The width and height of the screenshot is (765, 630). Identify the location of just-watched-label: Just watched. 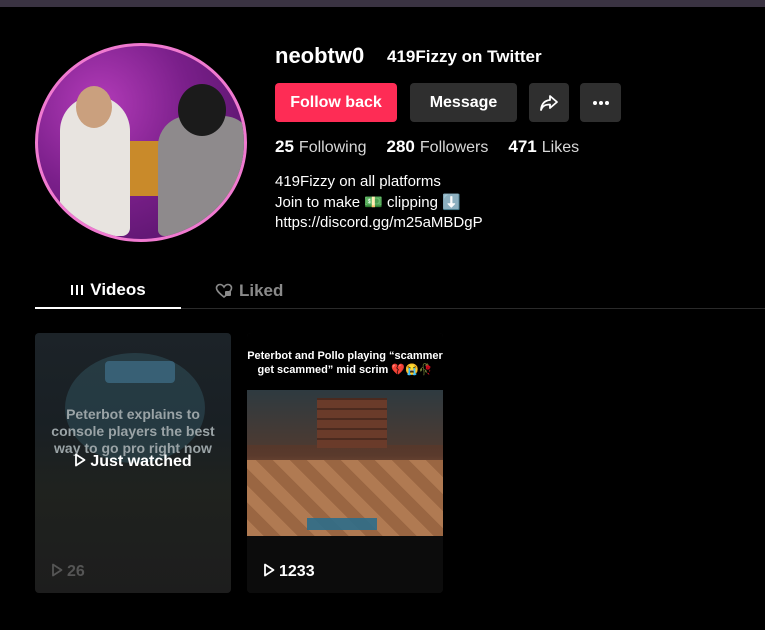
(133, 462).